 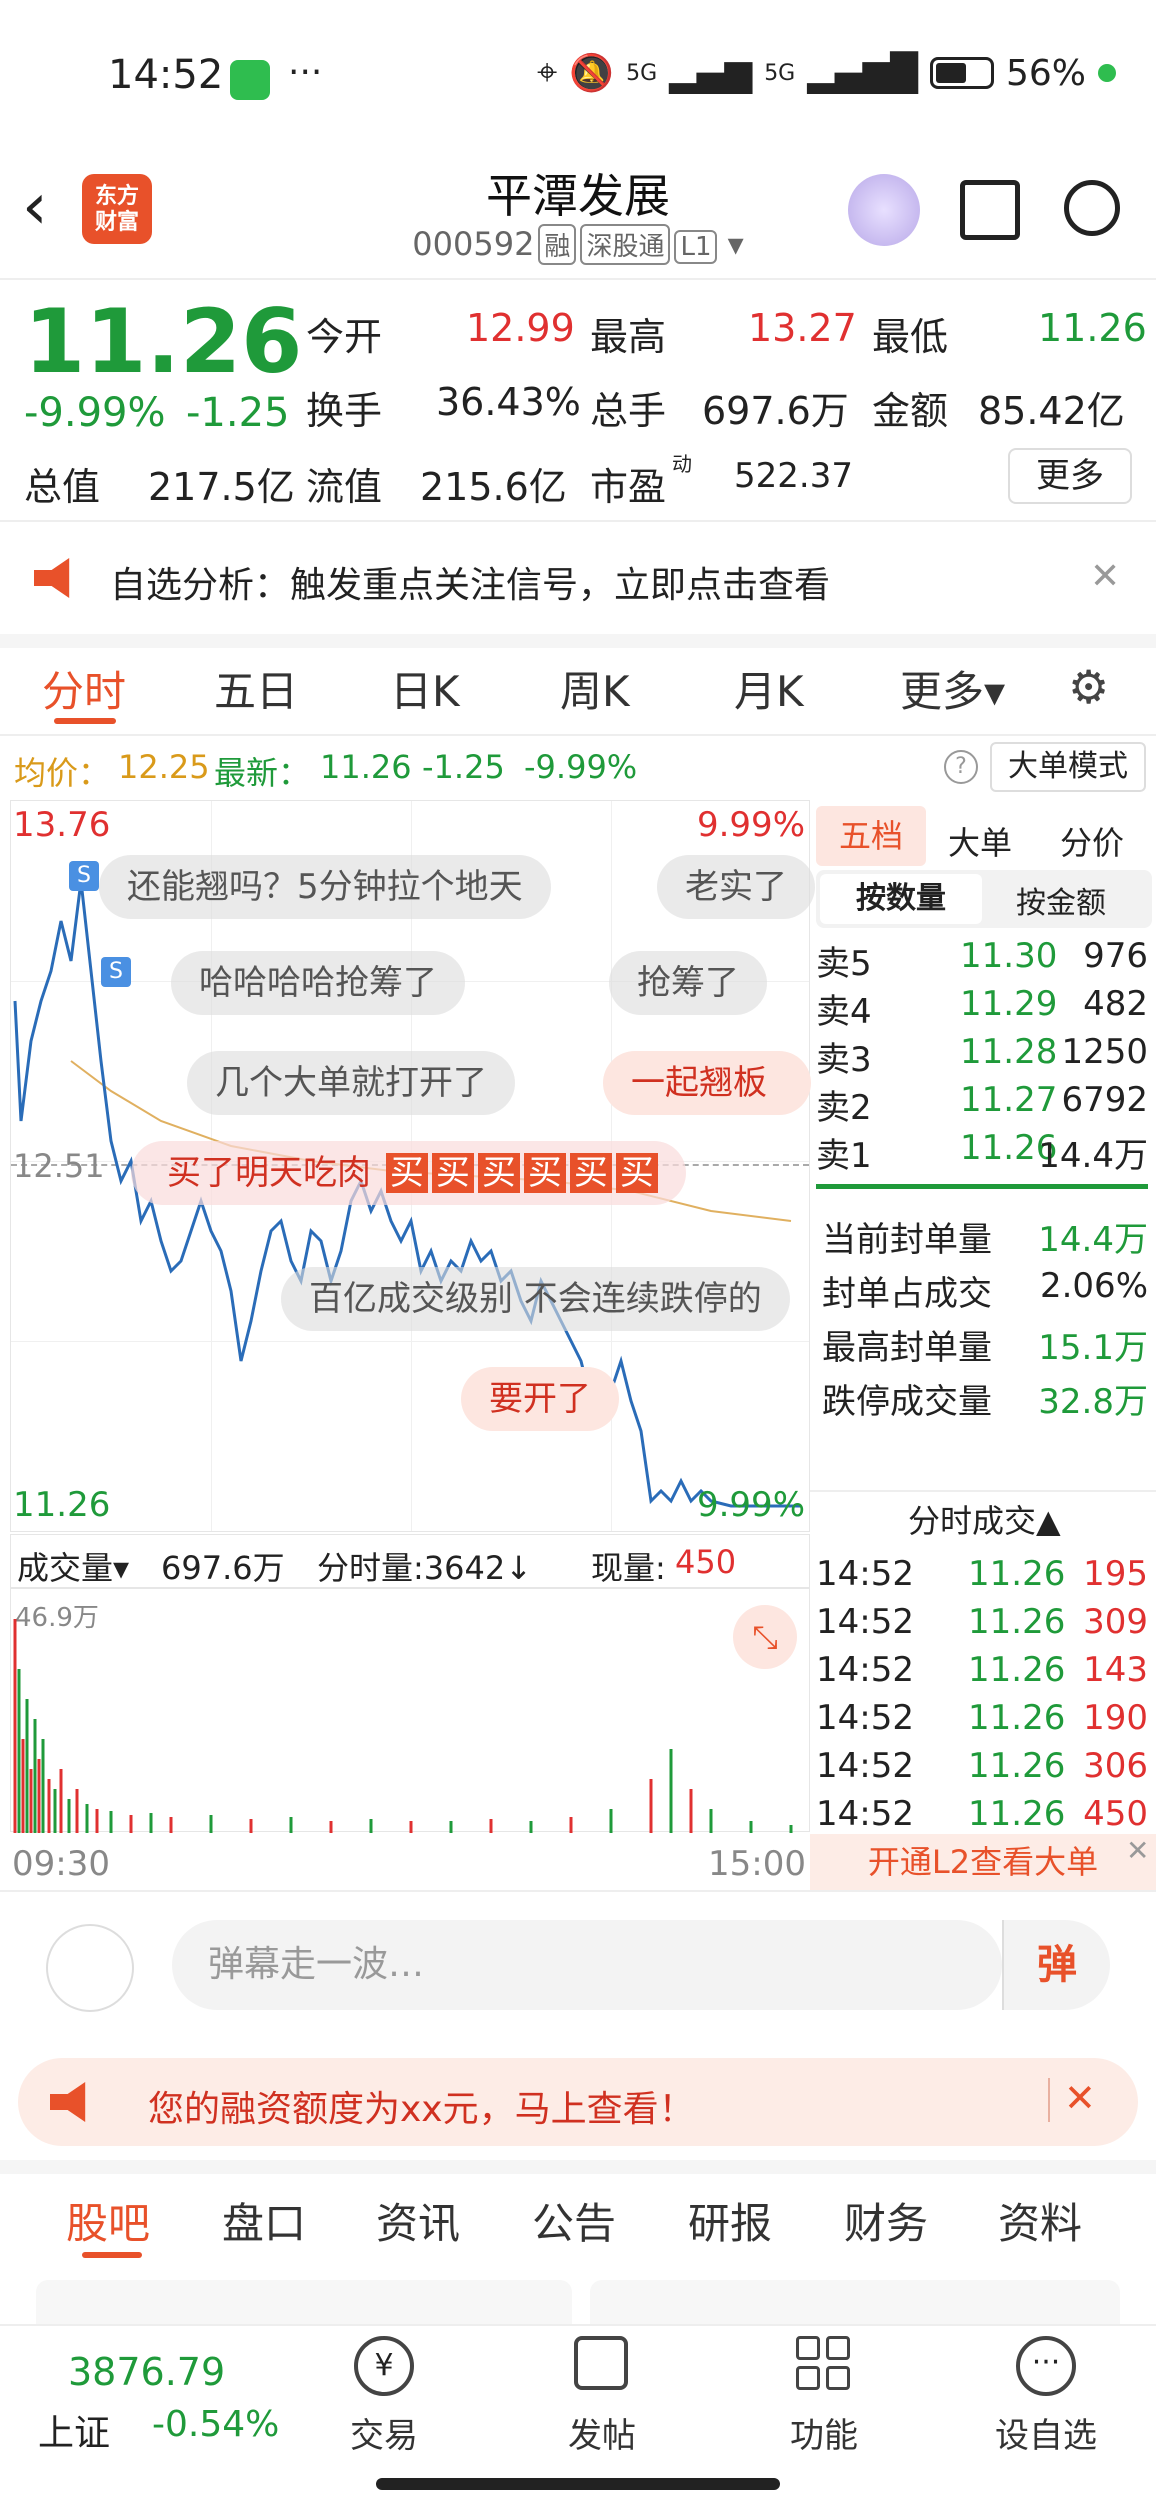 What do you see at coordinates (84, 688) in the screenshot?
I see `tab-intraday: 分时` at bounding box center [84, 688].